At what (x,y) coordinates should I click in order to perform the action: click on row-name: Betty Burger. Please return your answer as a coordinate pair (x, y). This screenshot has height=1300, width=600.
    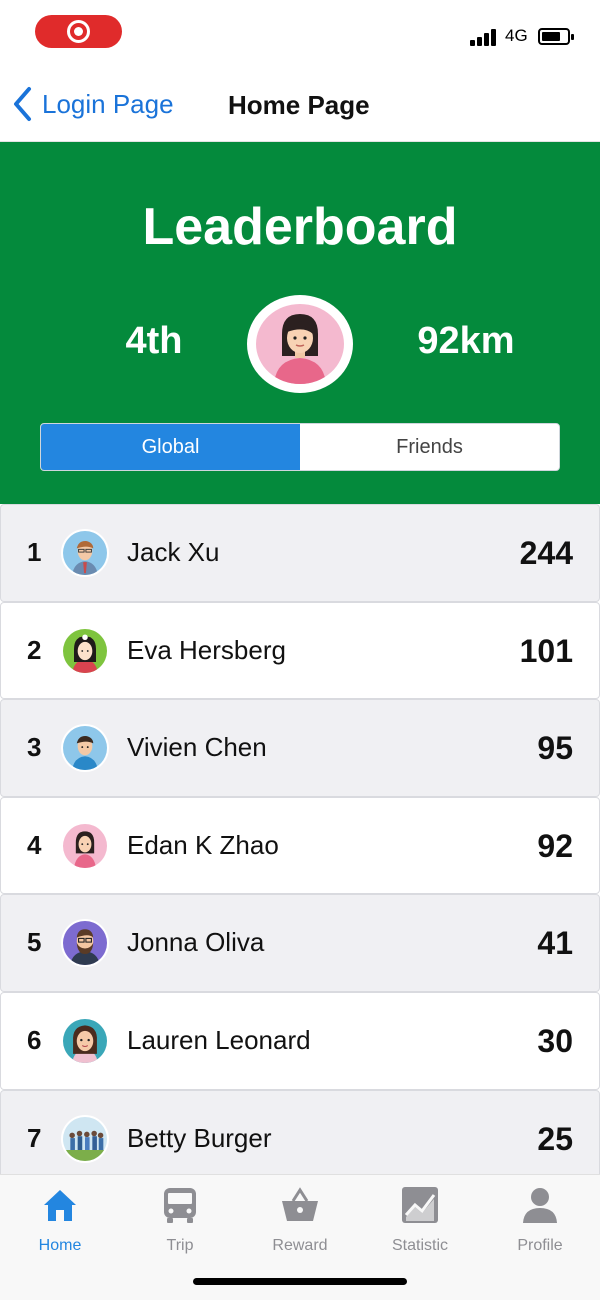
    Looking at the image, I should click on (199, 1137).